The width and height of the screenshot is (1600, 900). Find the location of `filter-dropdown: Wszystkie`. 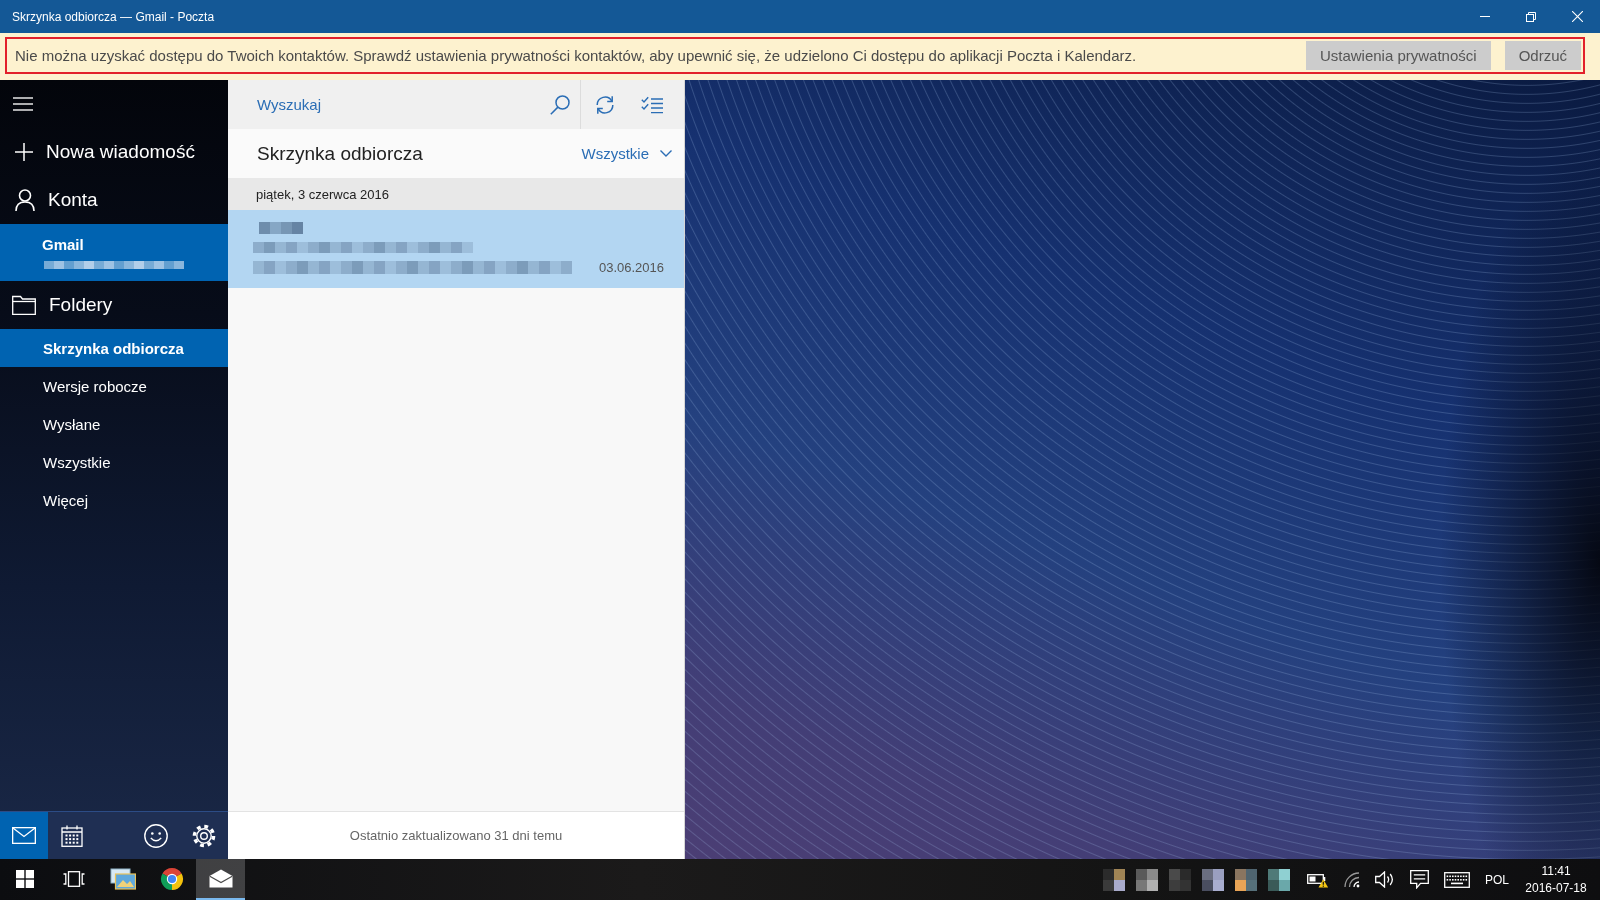

filter-dropdown: Wszystkie is located at coordinates (626, 153).